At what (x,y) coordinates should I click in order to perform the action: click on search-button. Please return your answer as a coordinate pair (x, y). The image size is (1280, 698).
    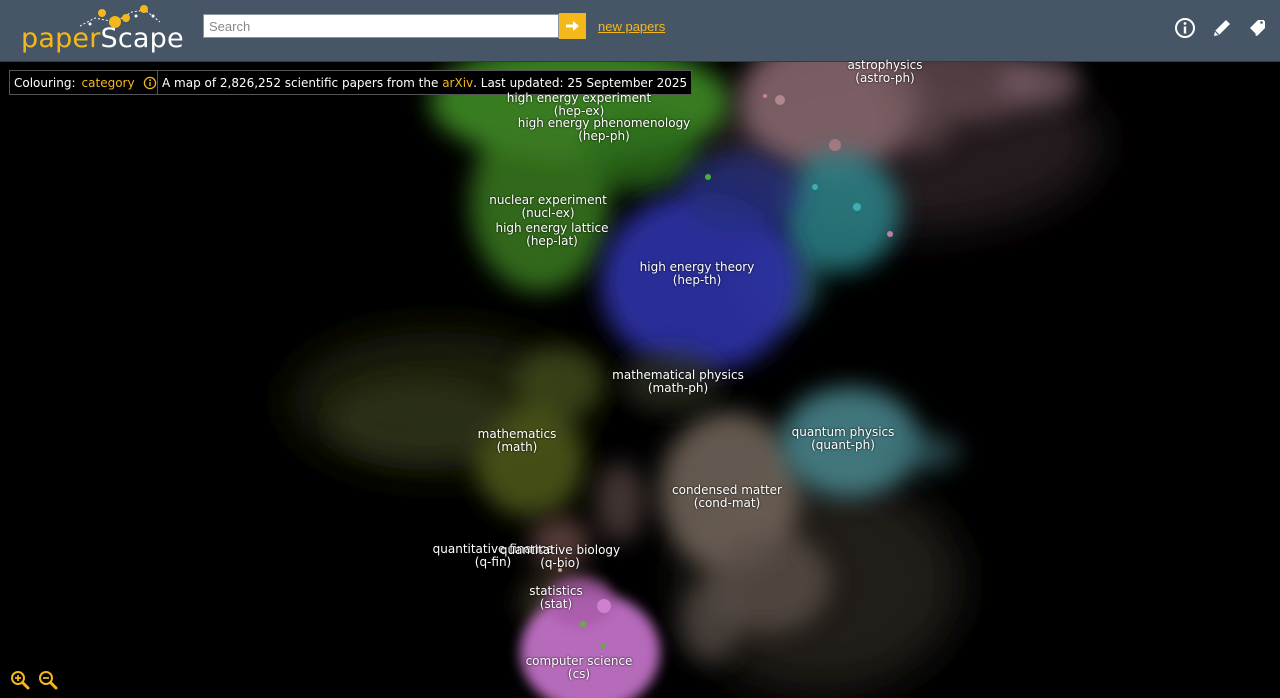
    Looking at the image, I should click on (572, 26).